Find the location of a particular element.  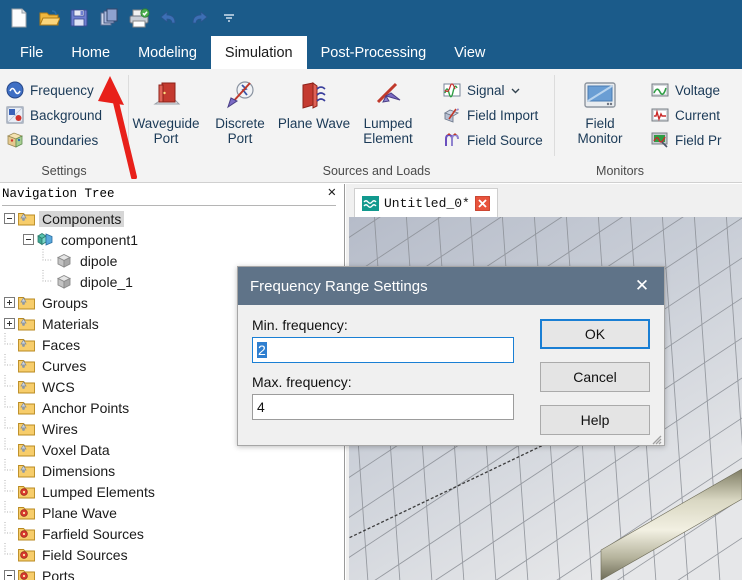

background-button: Background is located at coordinates (54, 115).